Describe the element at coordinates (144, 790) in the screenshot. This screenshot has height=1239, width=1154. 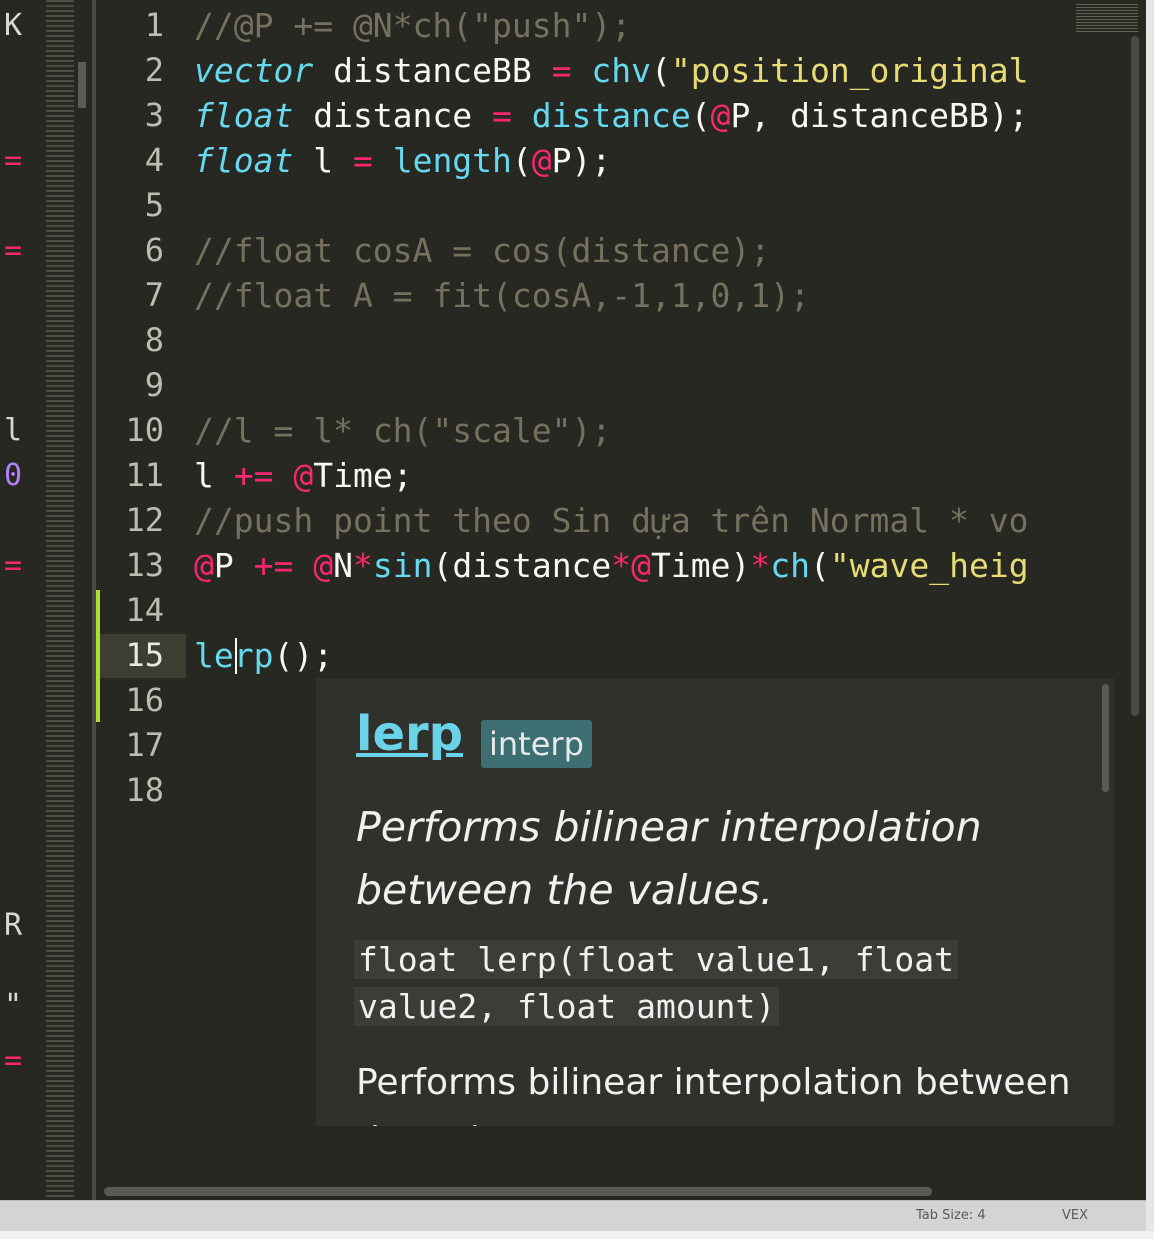
I see `line-number: 18` at that location.